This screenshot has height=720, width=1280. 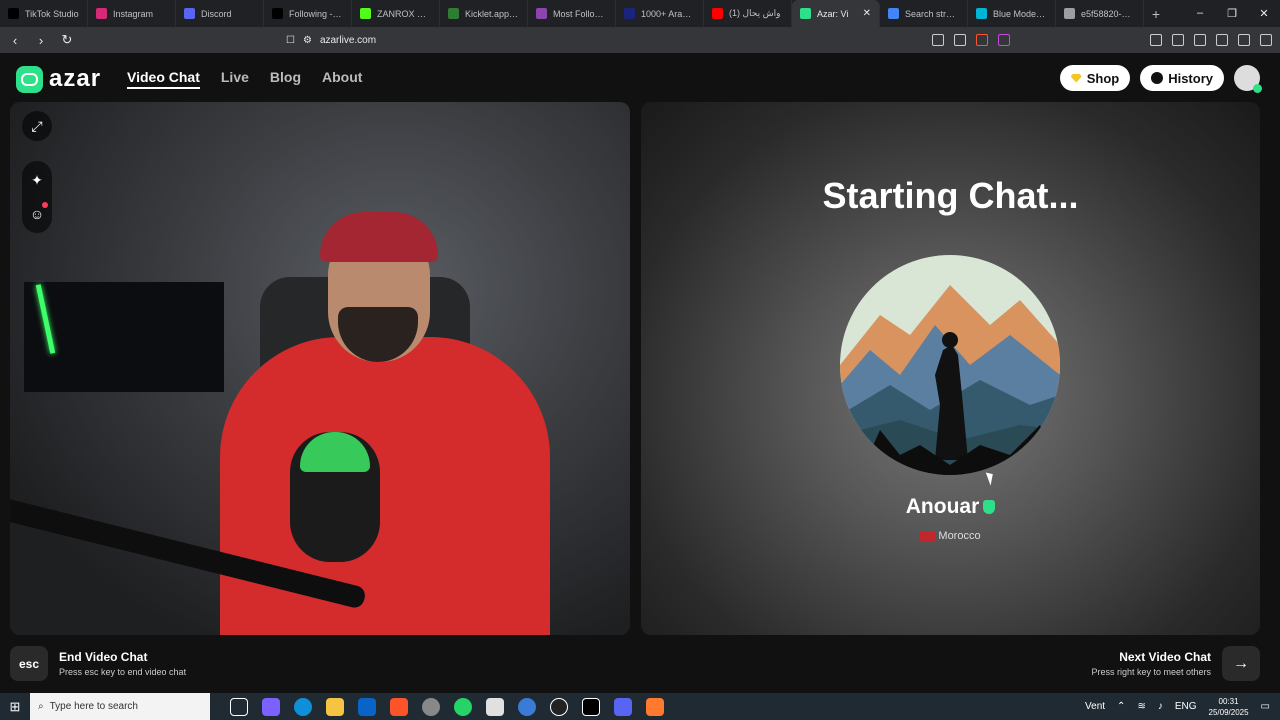 What do you see at coordinates (303, 706) in the screenshot?
I see `edge-icon` at bounding box center [303, 706].